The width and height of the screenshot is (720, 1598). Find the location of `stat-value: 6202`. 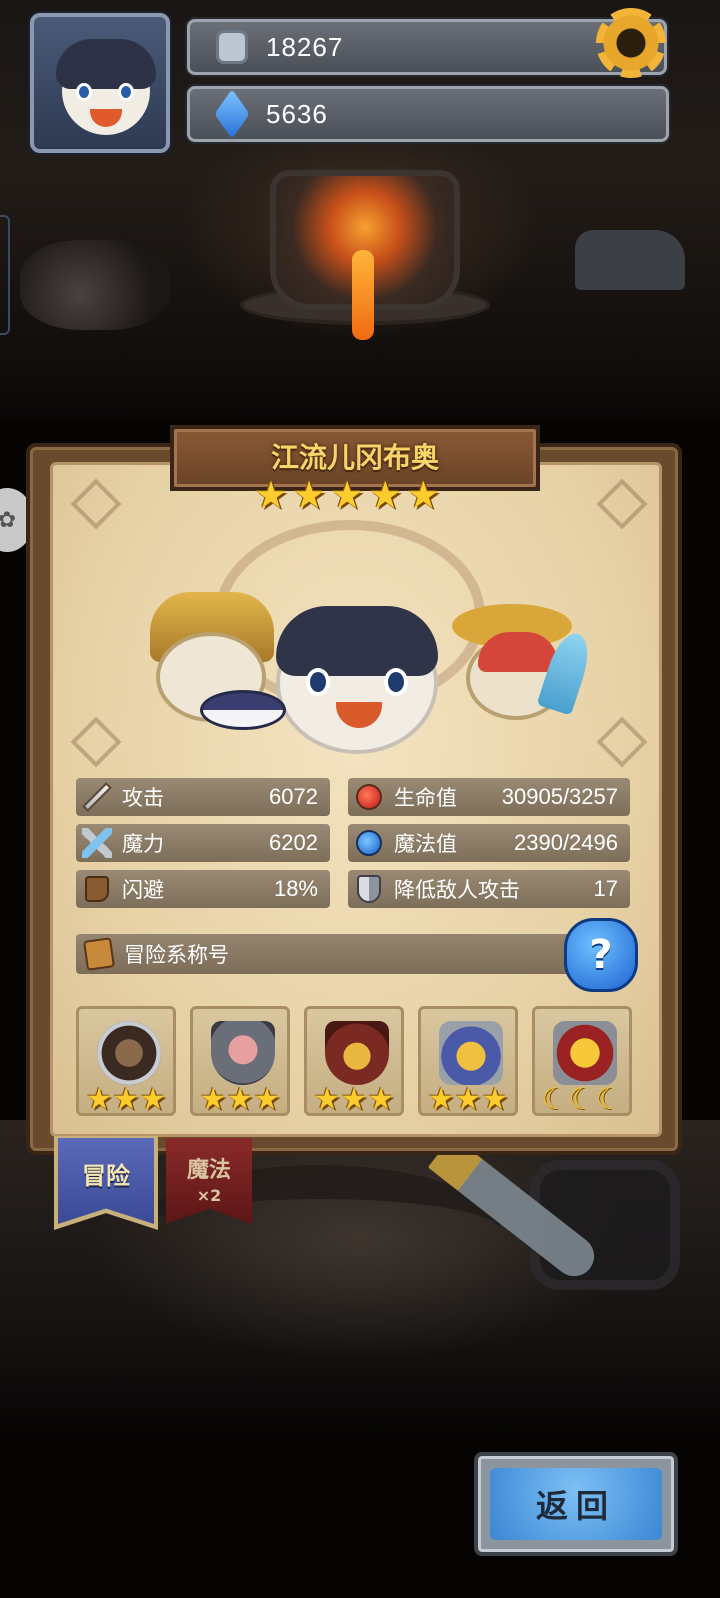

stat-value: 6202 is located at coordinates (293, 842).